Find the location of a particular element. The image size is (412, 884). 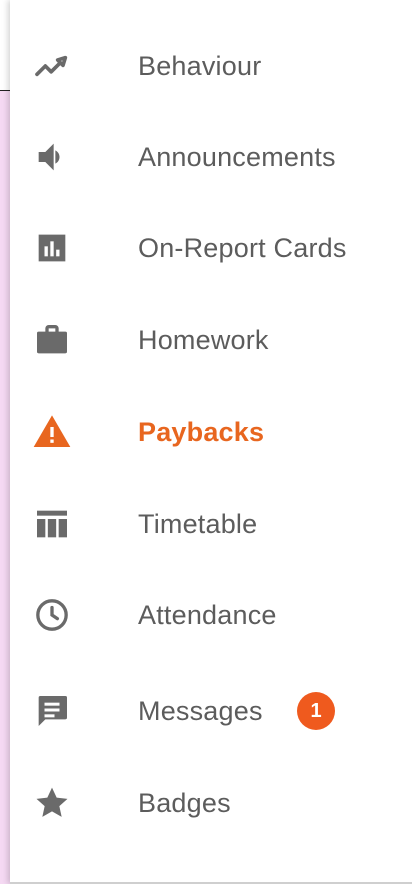

star-icon is located at coordinates (52, 803).